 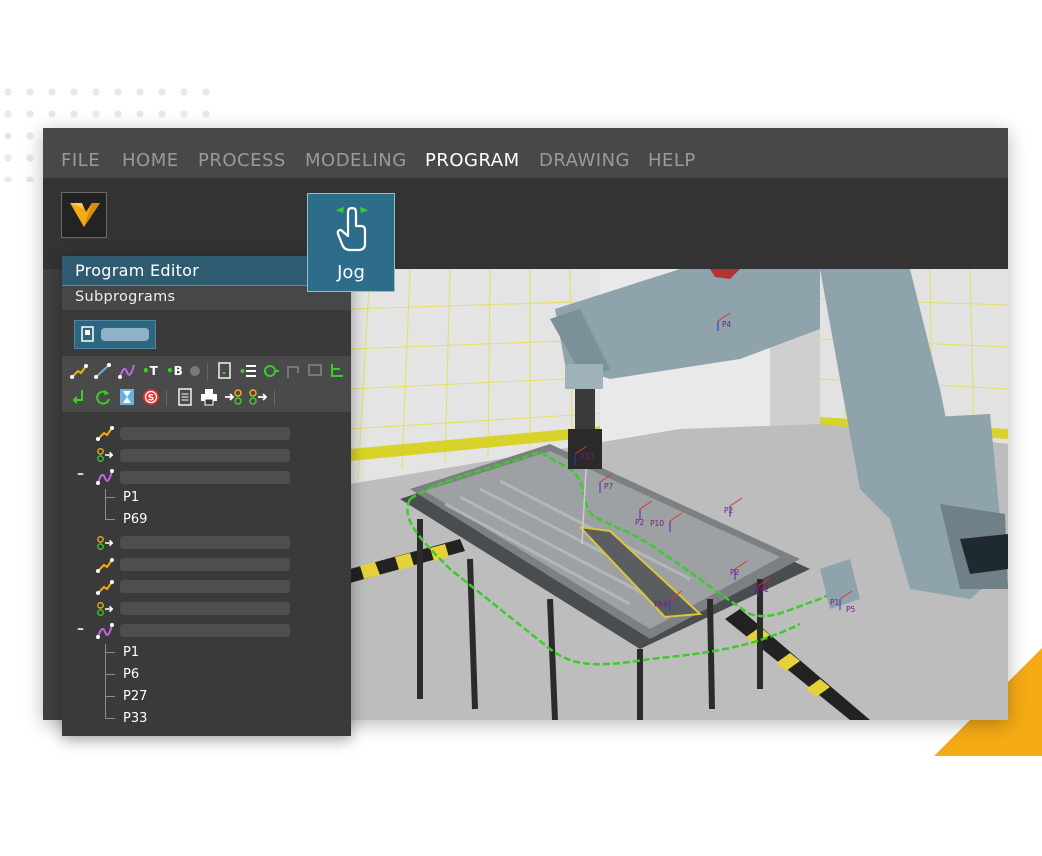 What do you see at coordinates (131, 674) in the screenshot?
I see `tree-point-item: P6` at bounding box center [131, 674].